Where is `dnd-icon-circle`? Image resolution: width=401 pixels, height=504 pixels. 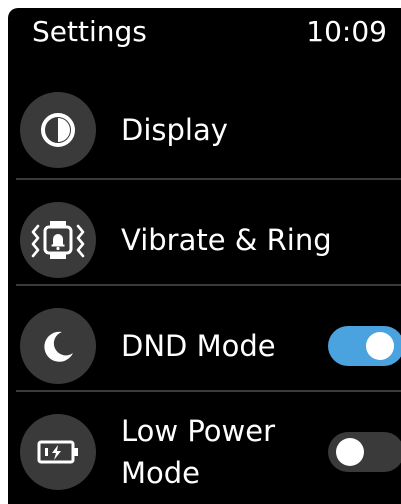 dnd-icon-circle is located at coordinates (58, 346).